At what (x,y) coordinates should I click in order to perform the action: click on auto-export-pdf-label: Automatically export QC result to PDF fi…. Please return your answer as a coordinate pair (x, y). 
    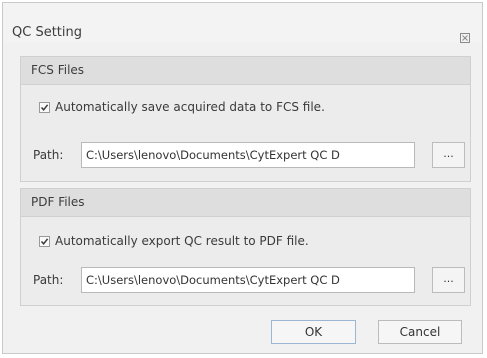
    Looking at the image, I should click on (182, 241).